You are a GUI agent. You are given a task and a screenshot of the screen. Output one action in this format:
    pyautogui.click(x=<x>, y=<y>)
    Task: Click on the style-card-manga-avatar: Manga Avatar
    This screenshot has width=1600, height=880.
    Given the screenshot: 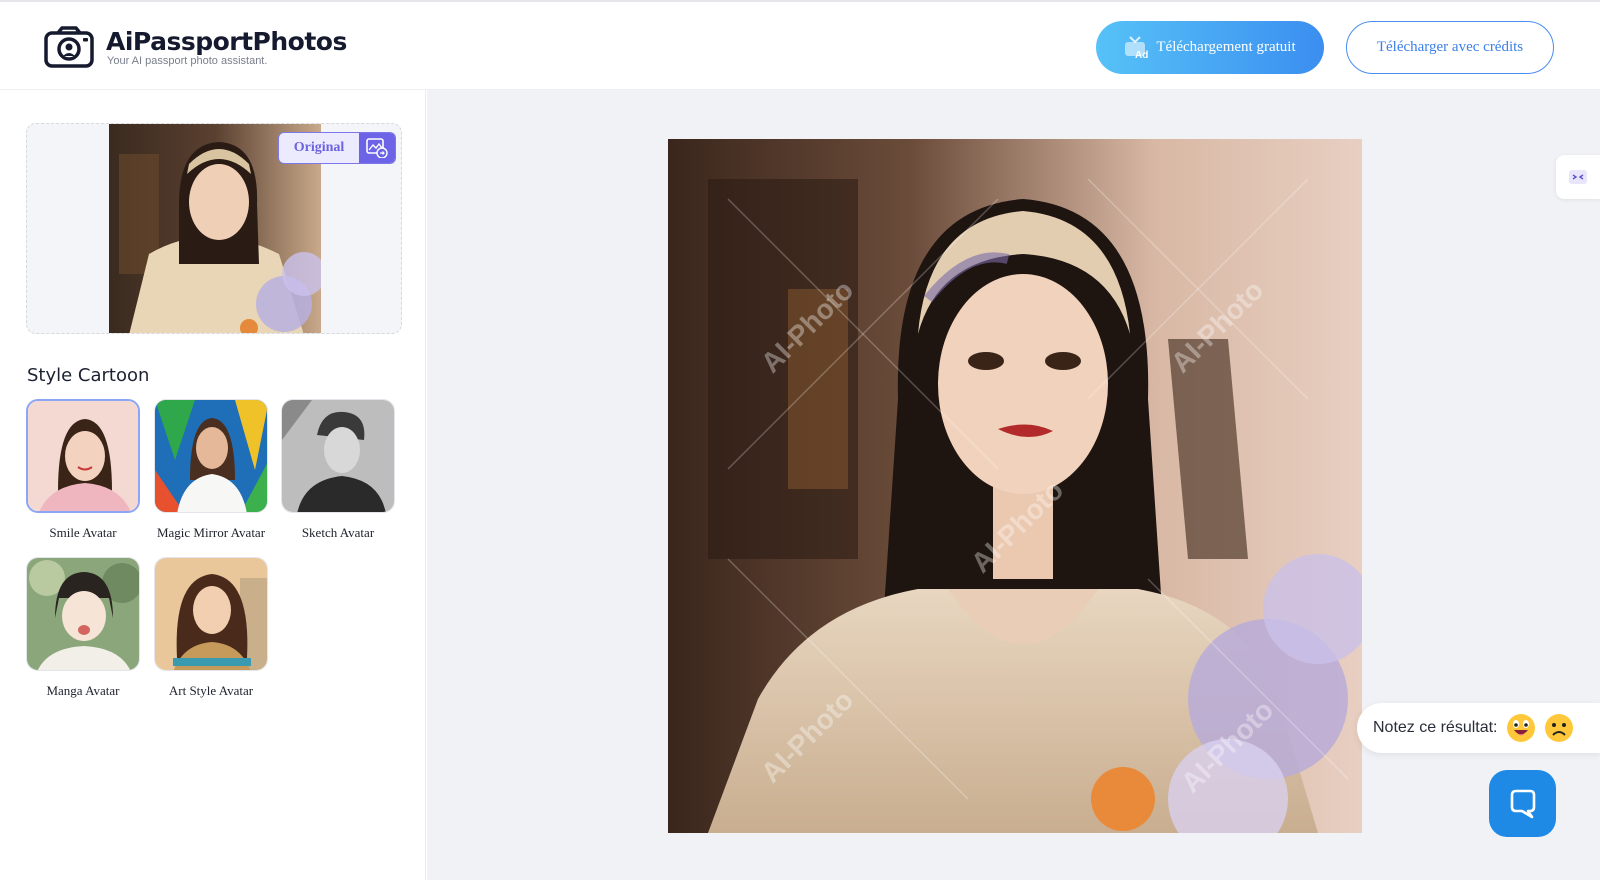 What is the action you would take?
    pyautogui.click(x=83, y=628)
    